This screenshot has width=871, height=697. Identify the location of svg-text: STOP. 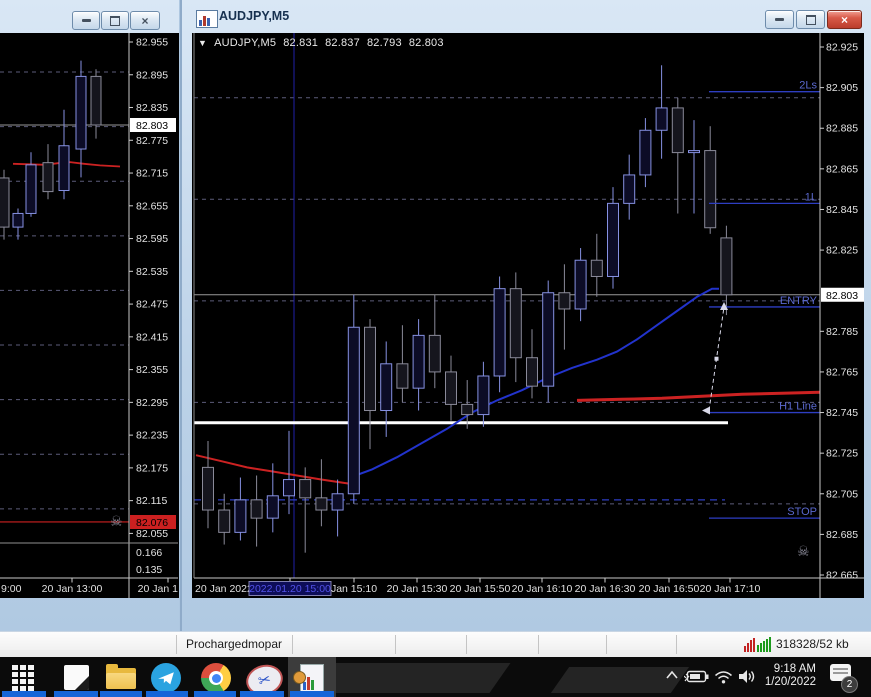
(802, 512).